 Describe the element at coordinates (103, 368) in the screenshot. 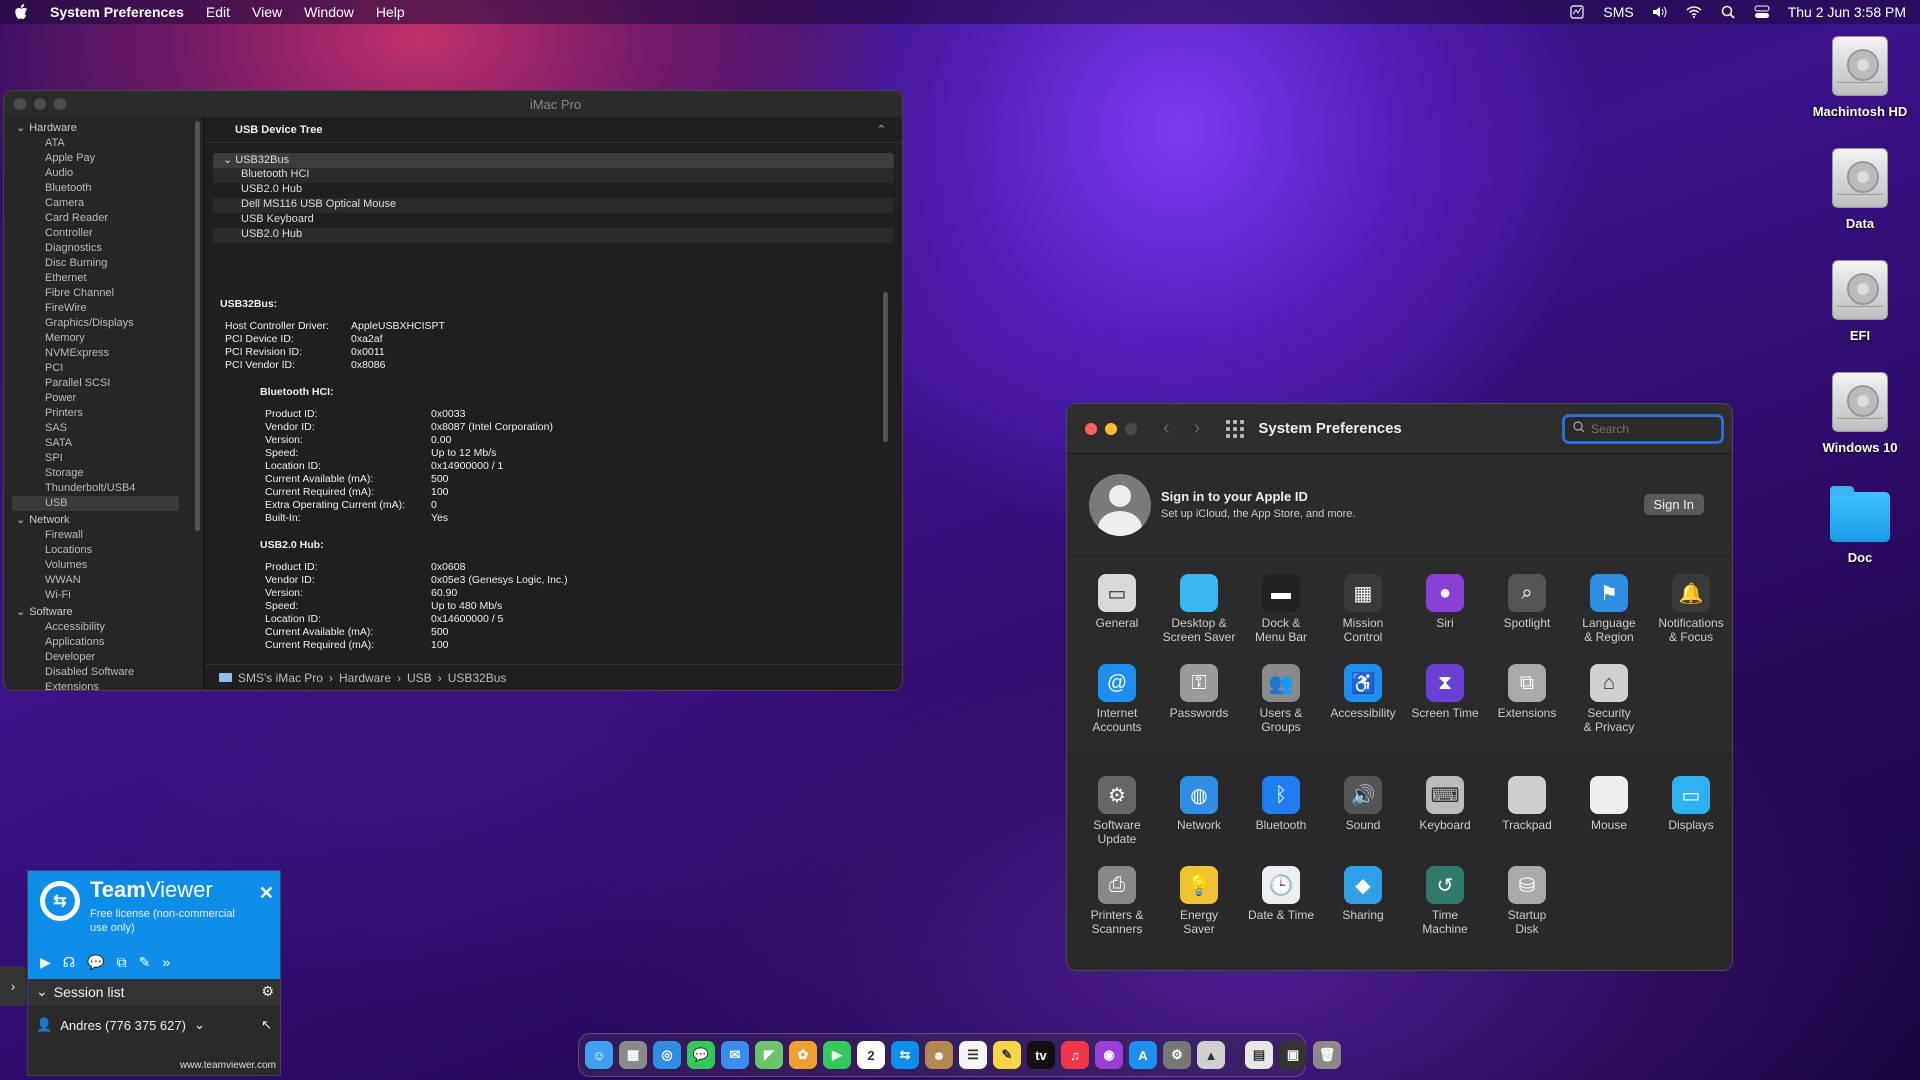

I see `sidebar-item: PCI` at that location.